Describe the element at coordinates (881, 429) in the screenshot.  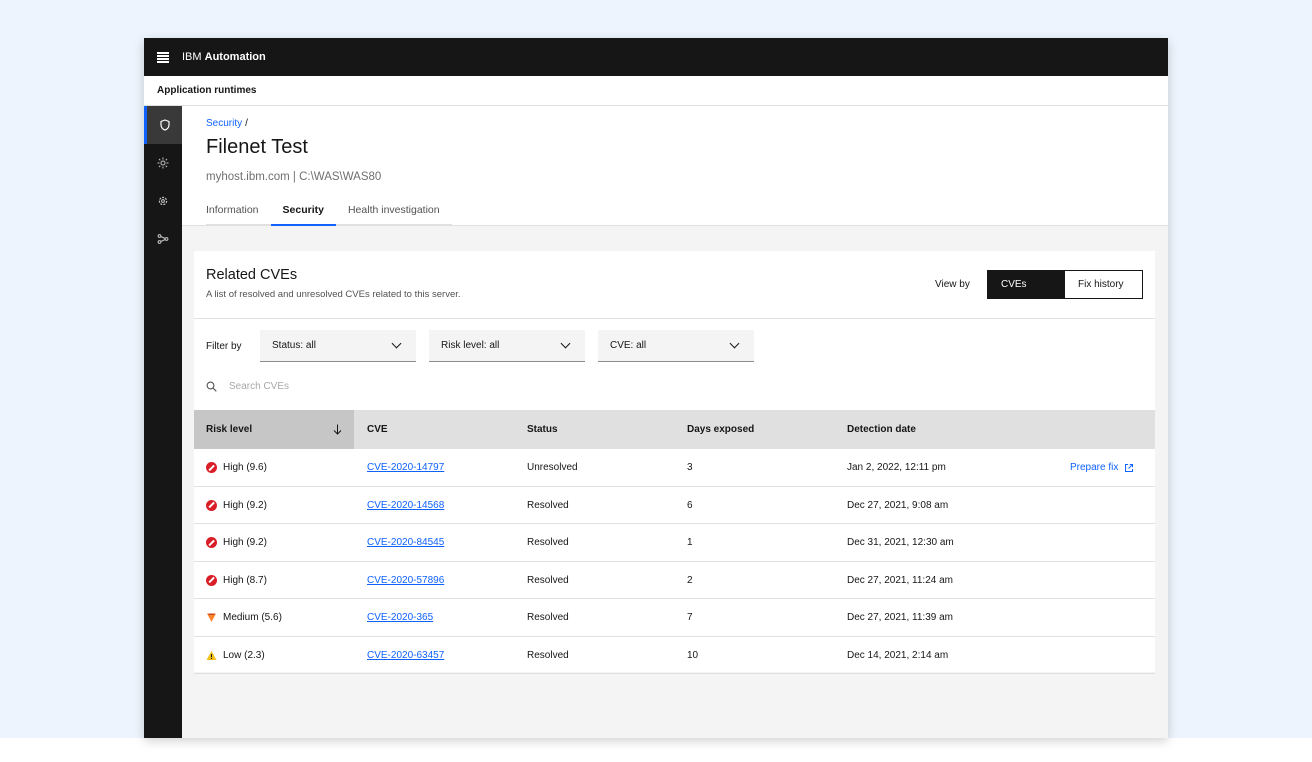
I see `header-detection-date: Detection date` at that location.